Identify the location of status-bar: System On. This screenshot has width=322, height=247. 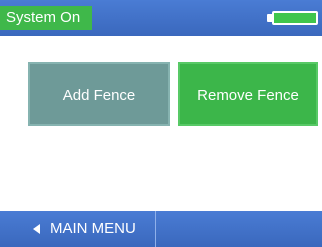
(161, 18).